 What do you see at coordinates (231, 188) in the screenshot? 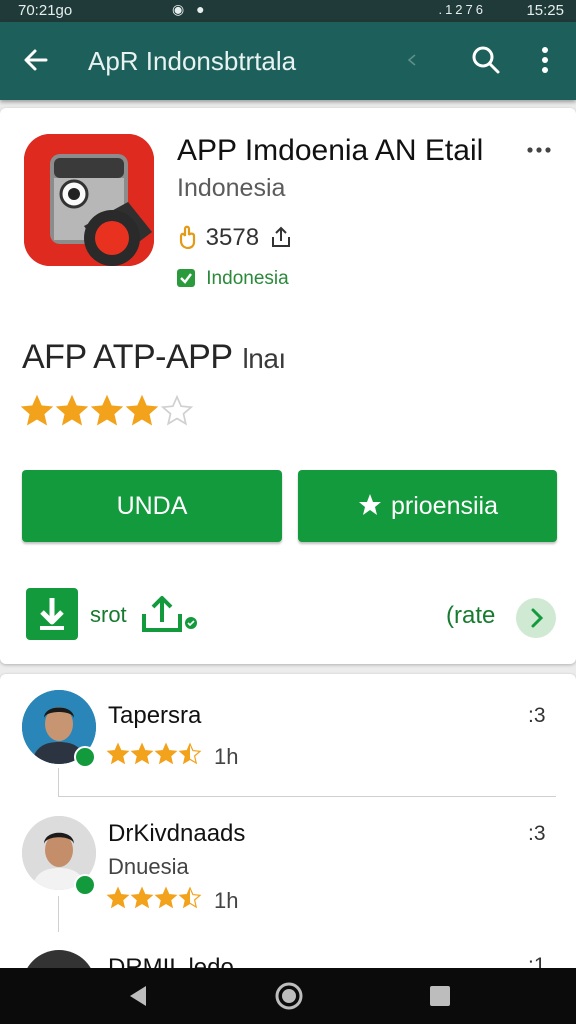
I see `developer-name: Indonesia` at bounding box center [231, 188].